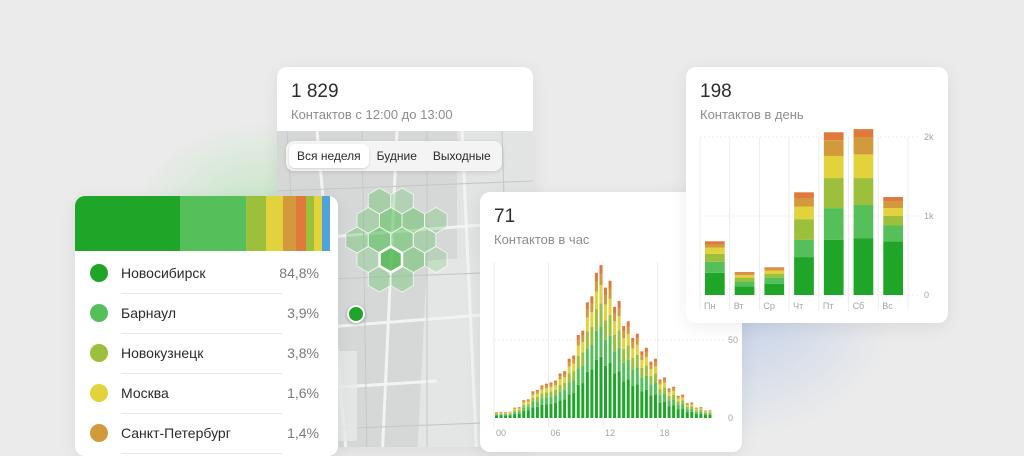 This screenshot has width=1024, height=456. Describe the element at coordinates (99, 433) in the screenshot. I see `city-color-dot` at that location.